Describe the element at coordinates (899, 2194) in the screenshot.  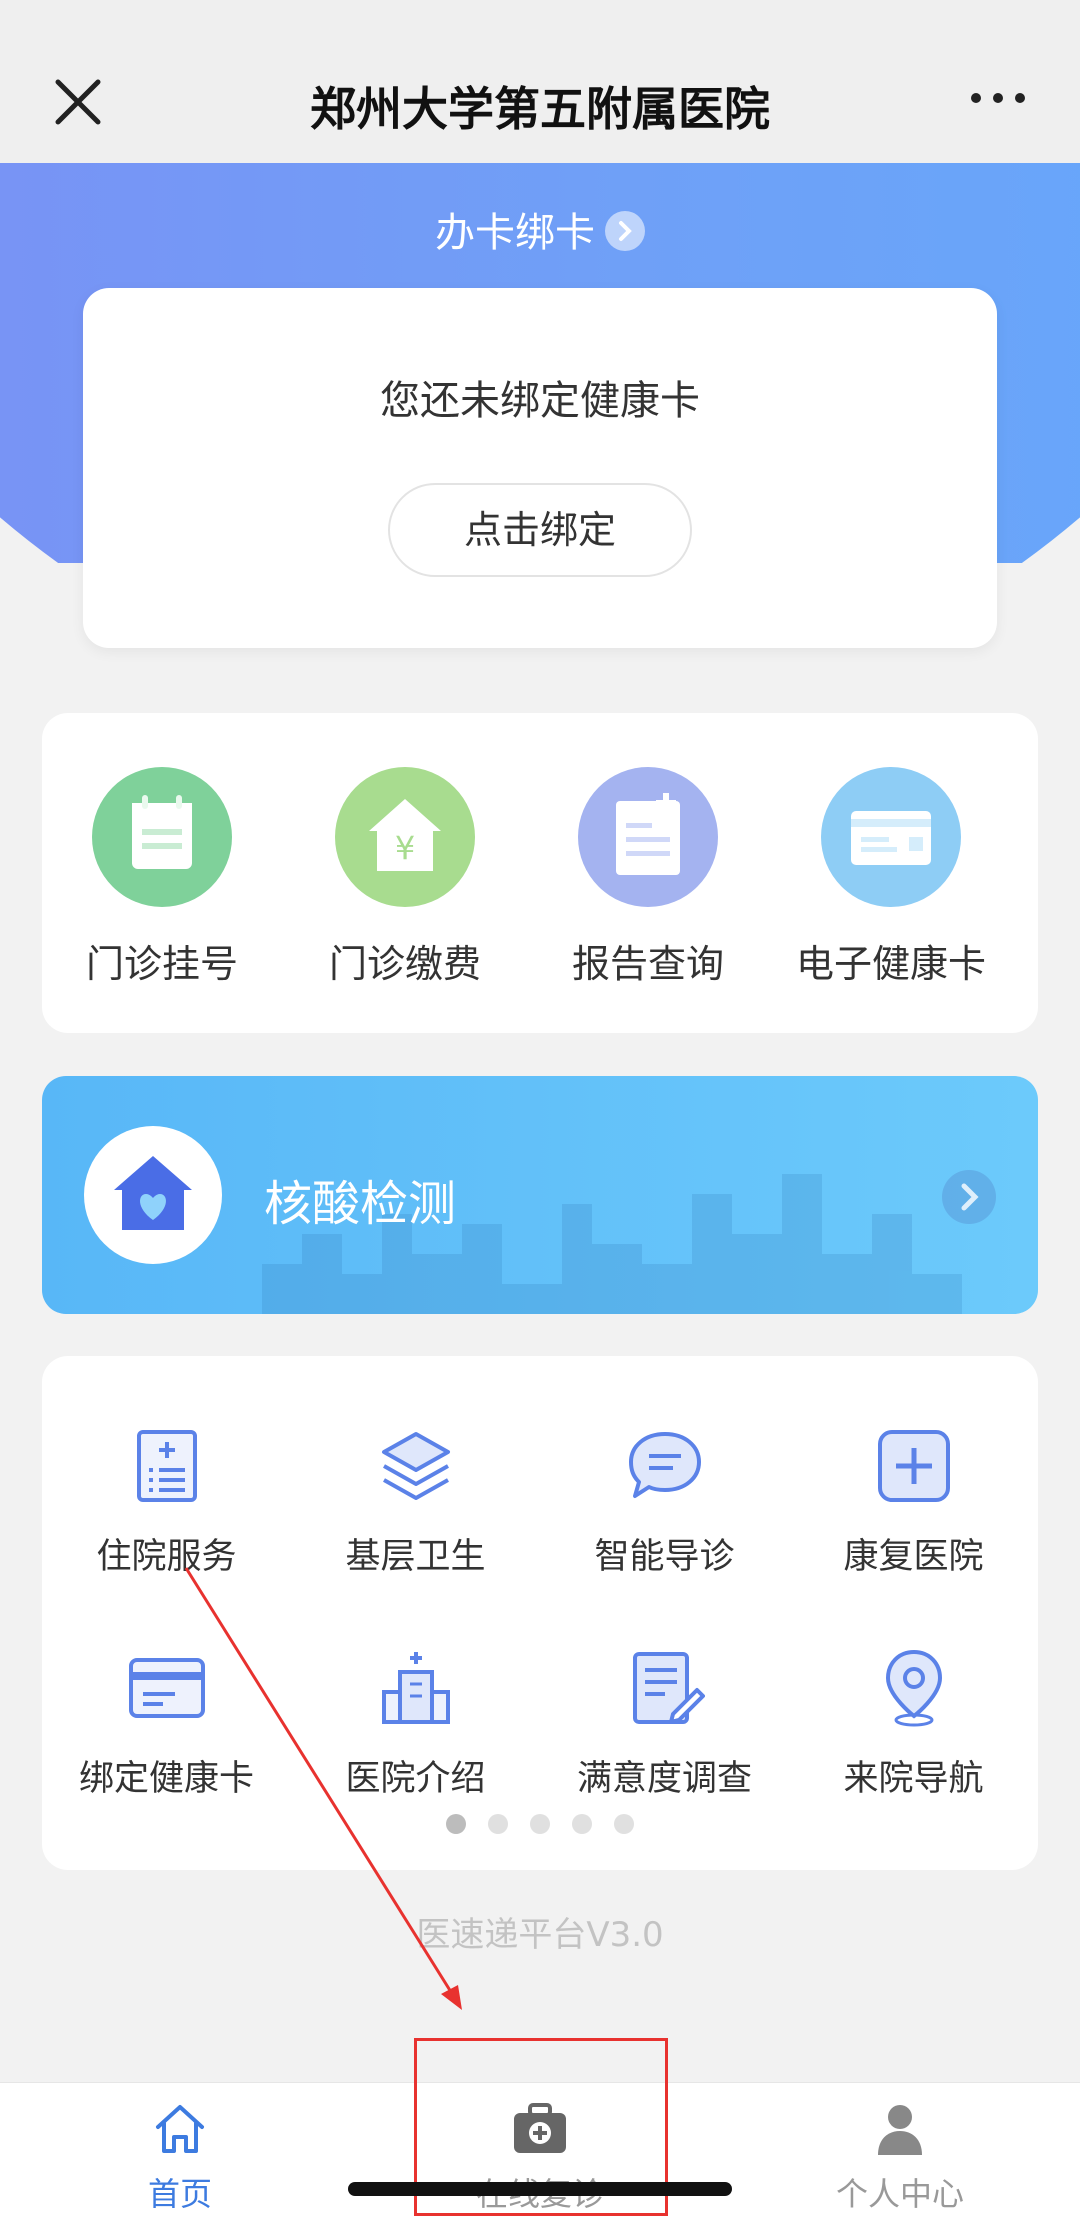
I see `tab-label: 个人中心` at that location.